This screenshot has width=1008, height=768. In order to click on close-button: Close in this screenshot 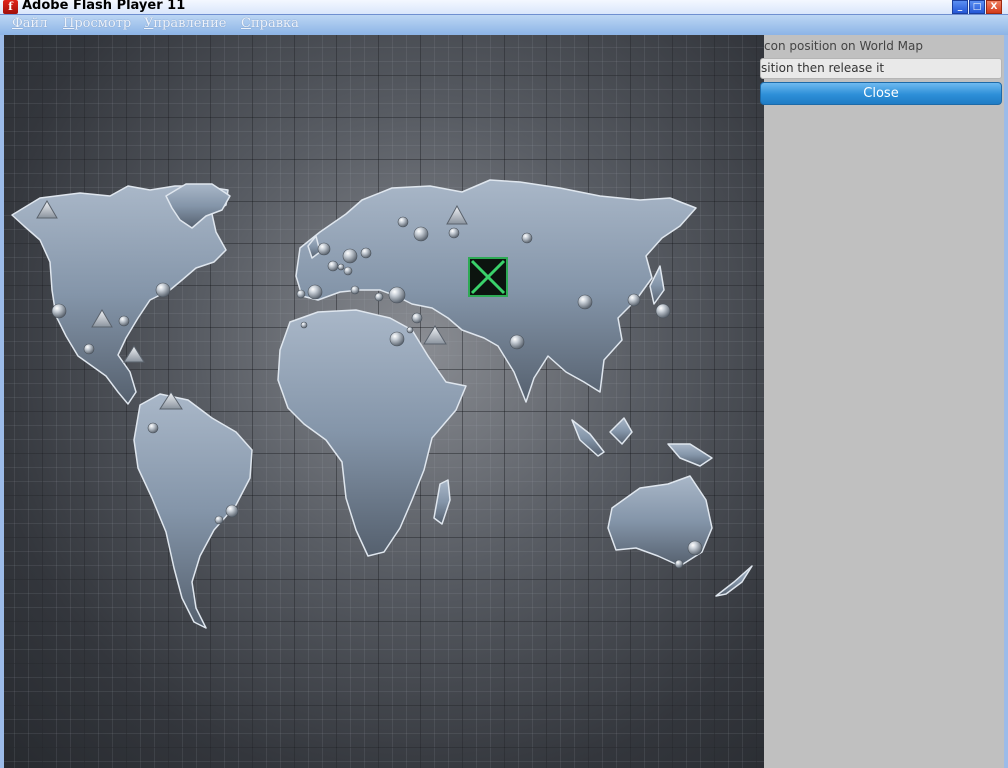, I will do `click(881, 93)`.